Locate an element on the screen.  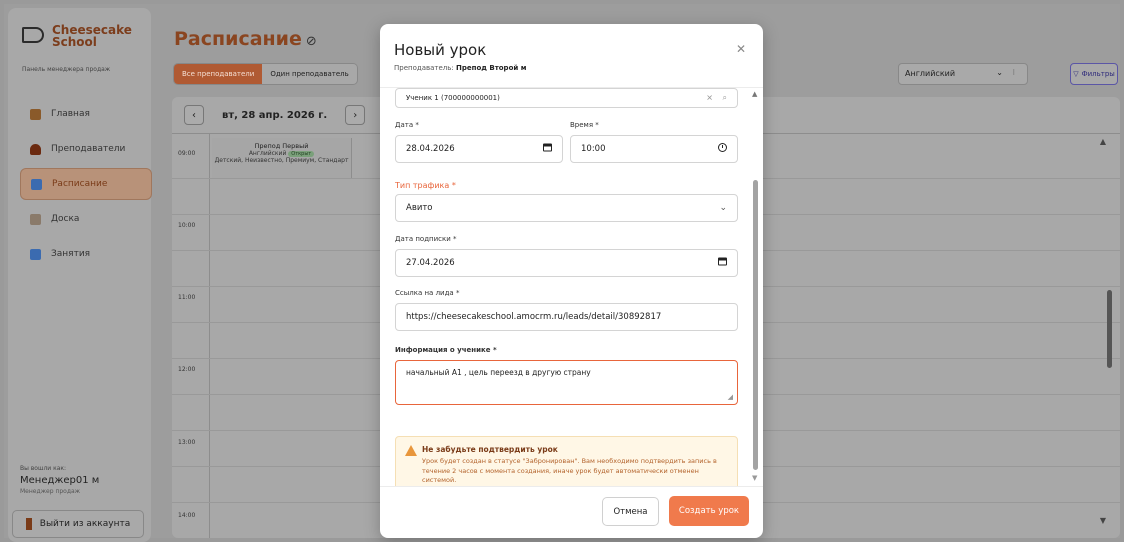
sidebar-item-label: Главная is located at coordinates (70, 114).